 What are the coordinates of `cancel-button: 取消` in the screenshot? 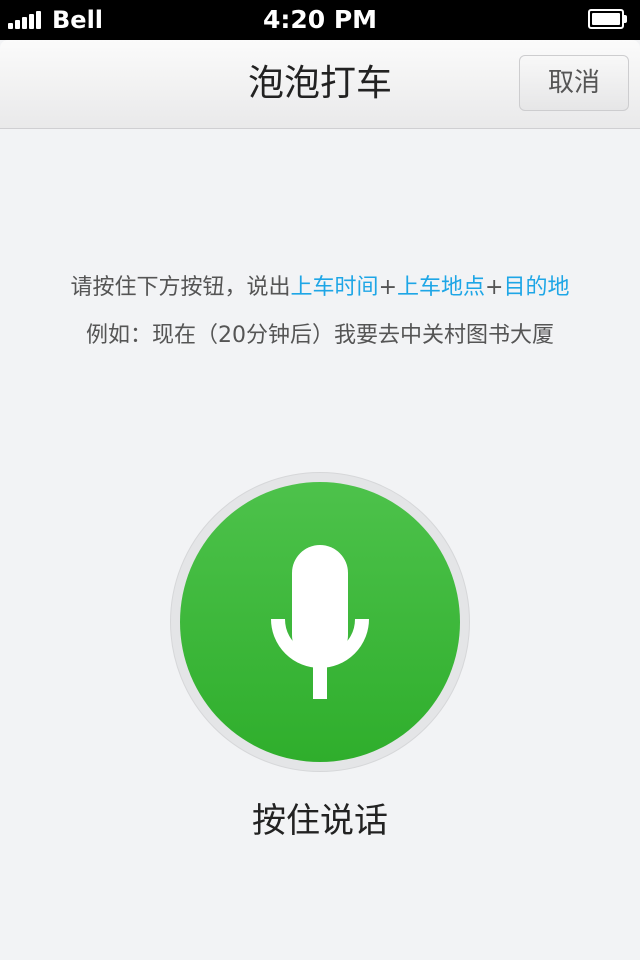 It's located at (574, 83).